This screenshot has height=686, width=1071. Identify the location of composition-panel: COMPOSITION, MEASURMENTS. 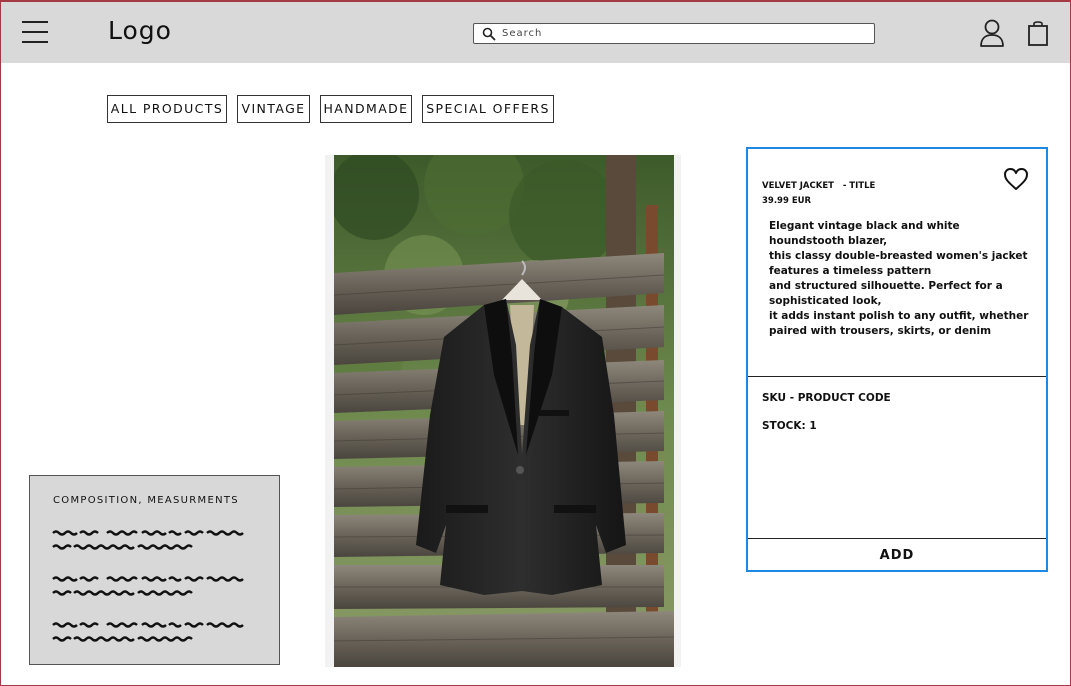
(154, 570).